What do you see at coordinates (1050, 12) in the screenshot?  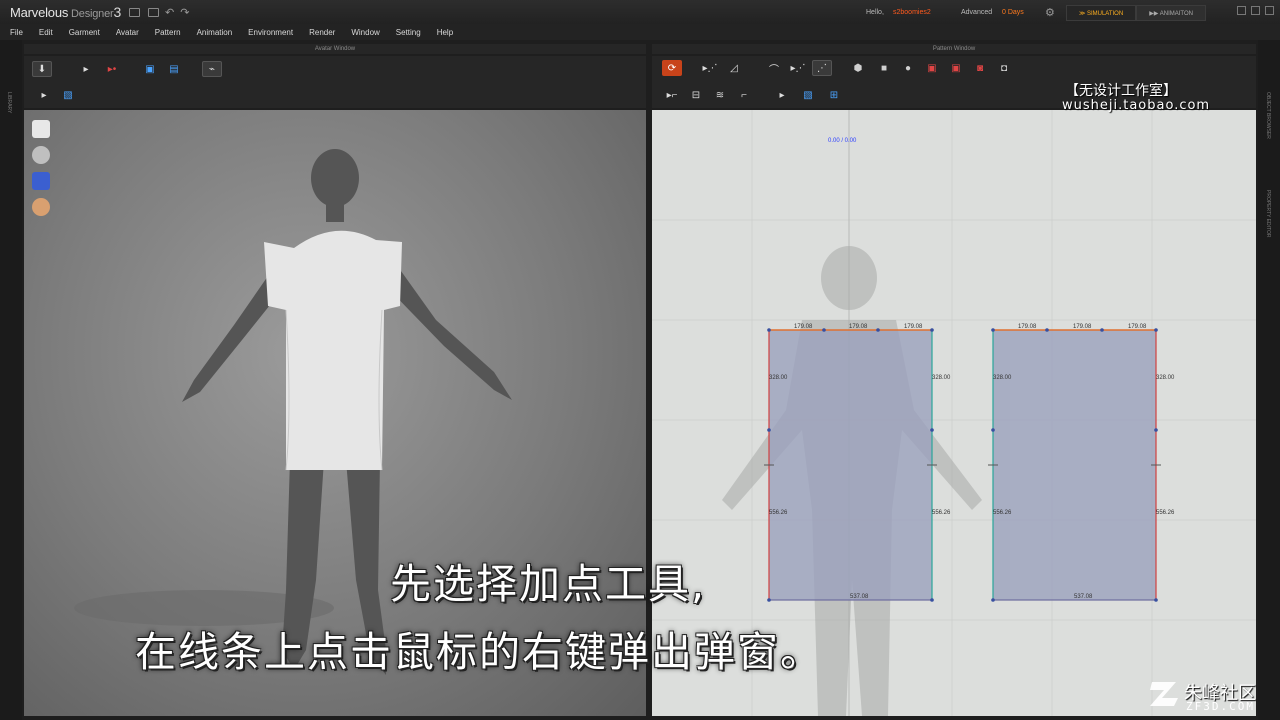 I see `gear-icon: ⚙` at bounding box center [1050, 12].